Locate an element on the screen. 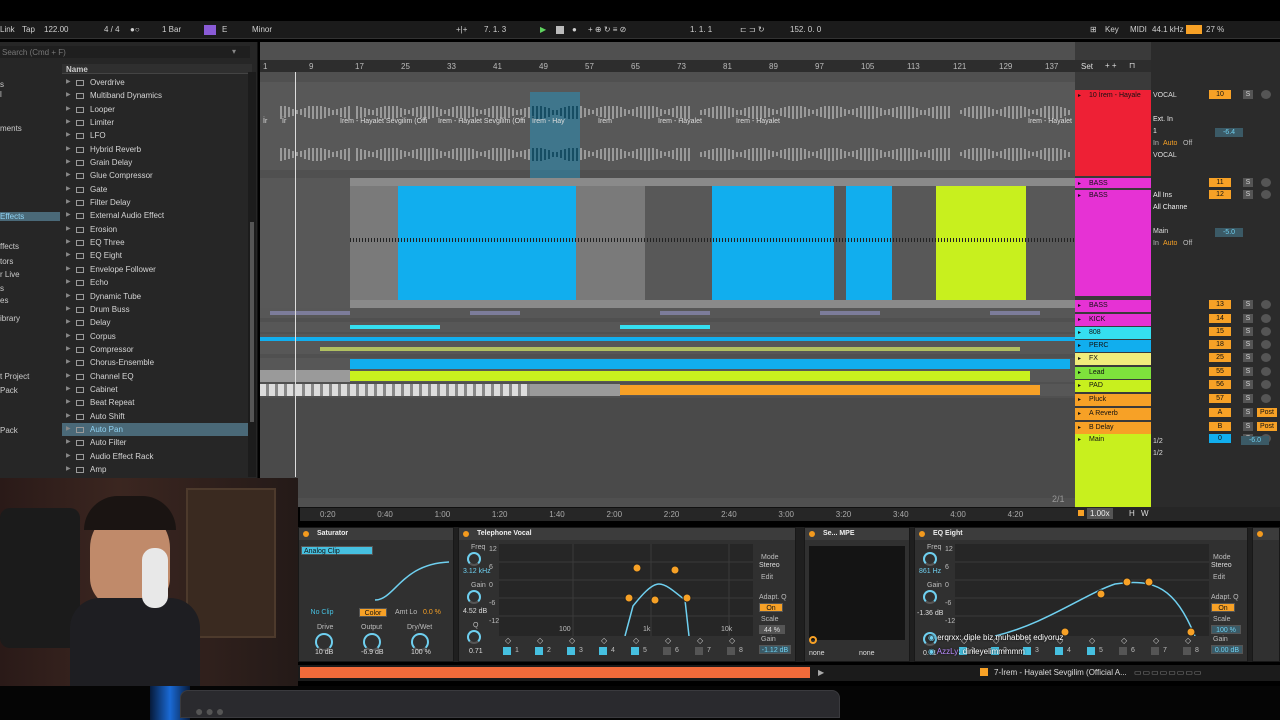 This screenshot has height=720, width=1280. eq8-edit-label: Edit is located at coordinates (1219, 577).